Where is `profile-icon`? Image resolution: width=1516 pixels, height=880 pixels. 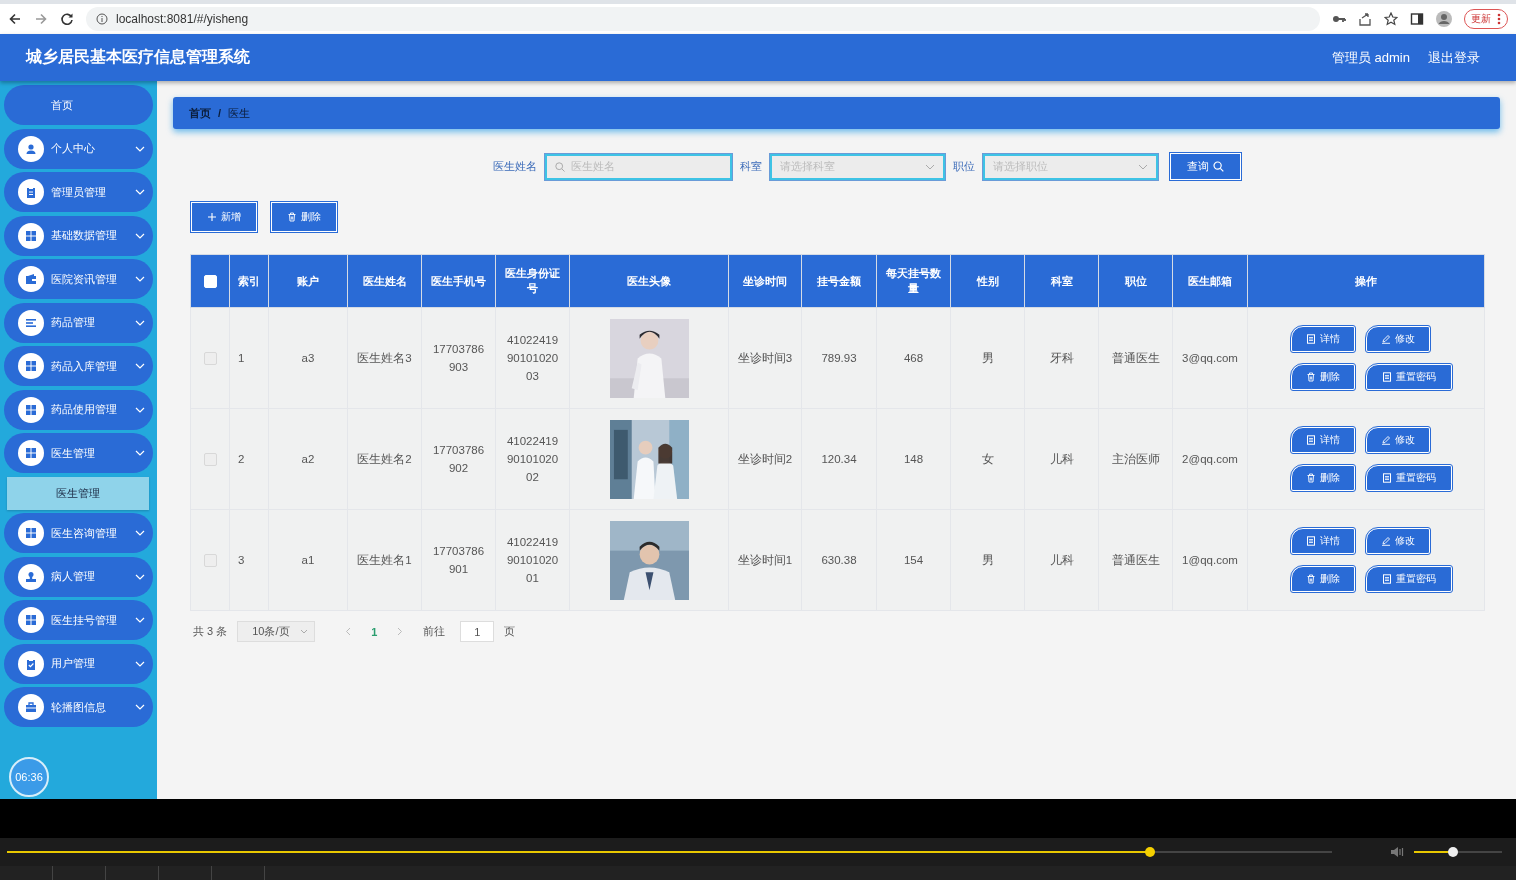 profile-icon is located at coordinates (1444, 19).